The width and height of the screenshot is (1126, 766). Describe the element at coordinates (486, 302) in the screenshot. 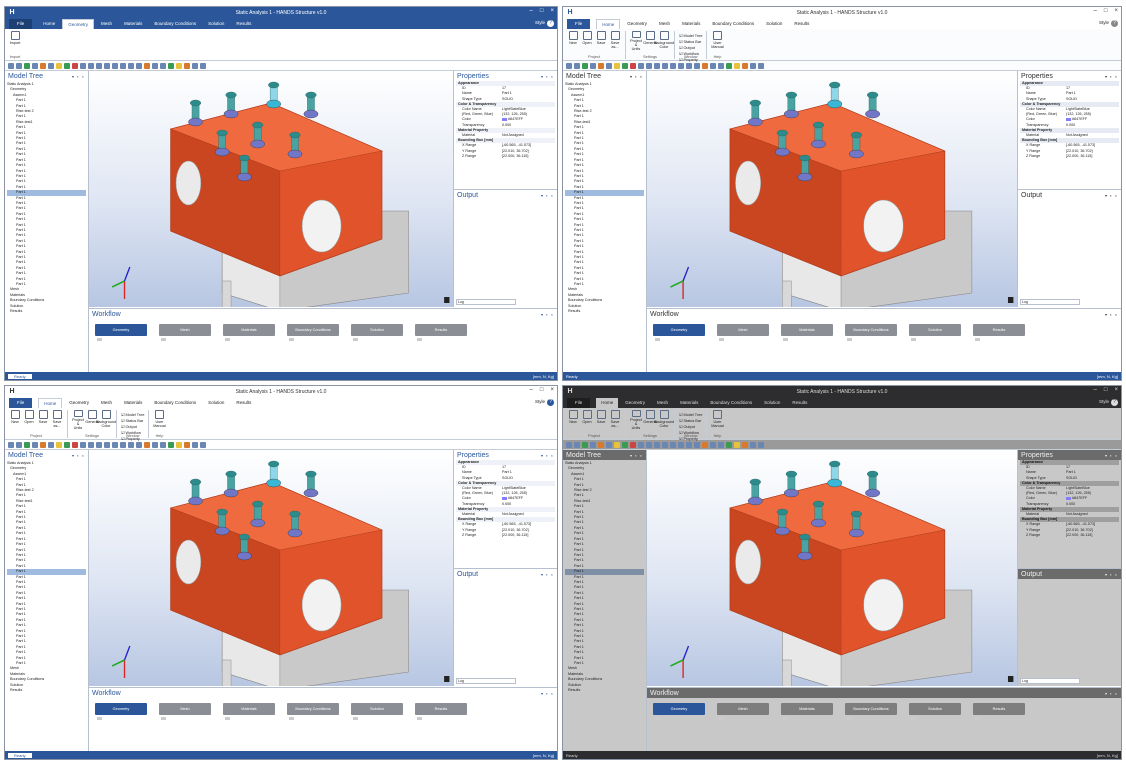

I see `log-selector: Log` at that location.